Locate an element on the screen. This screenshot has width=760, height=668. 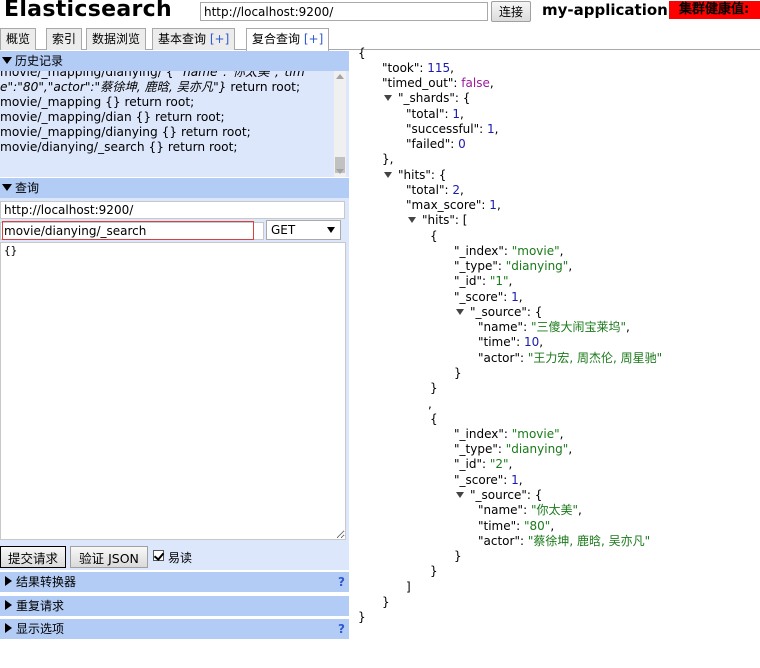
json-line: "total": 2, is located at coordinates (435, 190).